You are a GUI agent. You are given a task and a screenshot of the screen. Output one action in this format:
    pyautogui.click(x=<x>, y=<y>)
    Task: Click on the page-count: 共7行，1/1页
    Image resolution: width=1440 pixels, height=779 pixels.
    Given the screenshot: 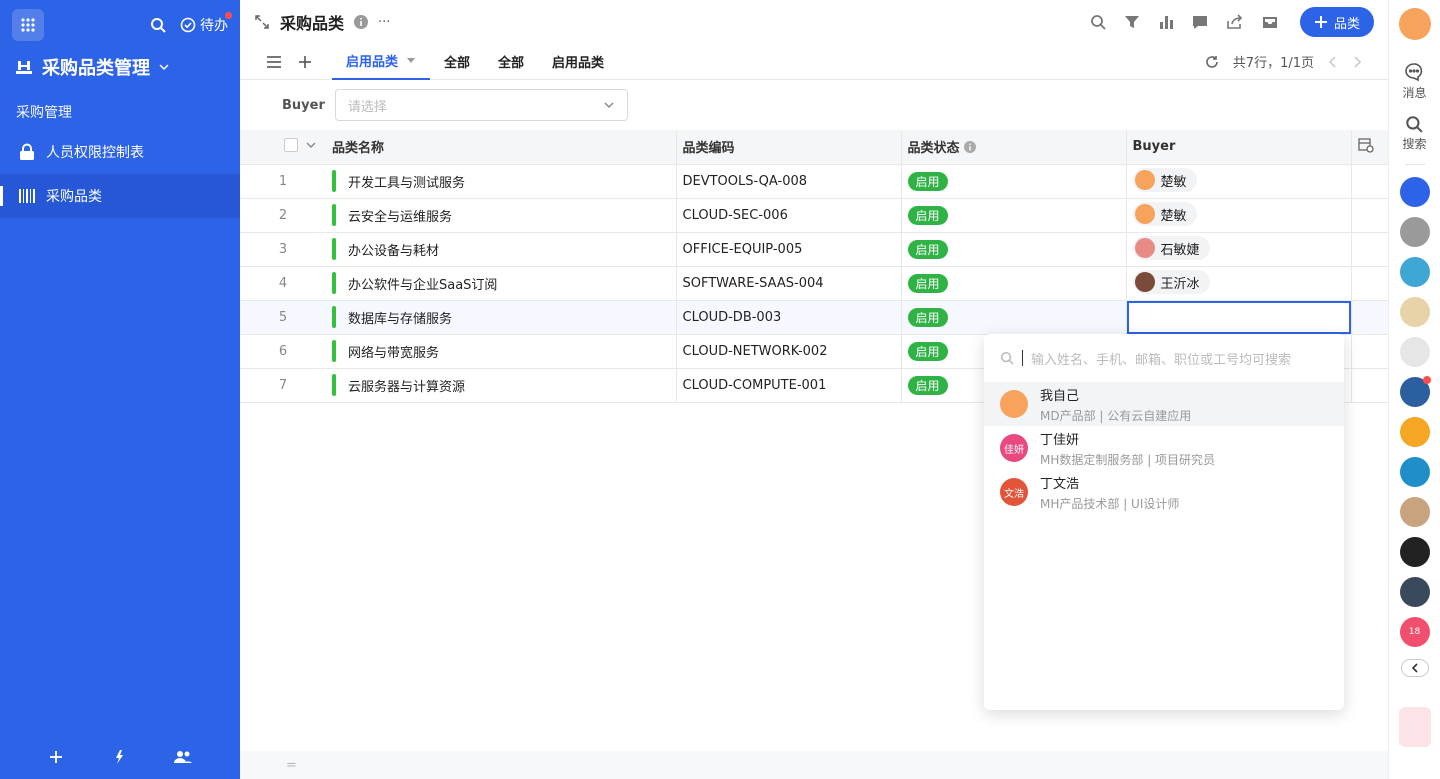 What is the action you would take?
    pyautogui.click(x=1273, y=63)
    